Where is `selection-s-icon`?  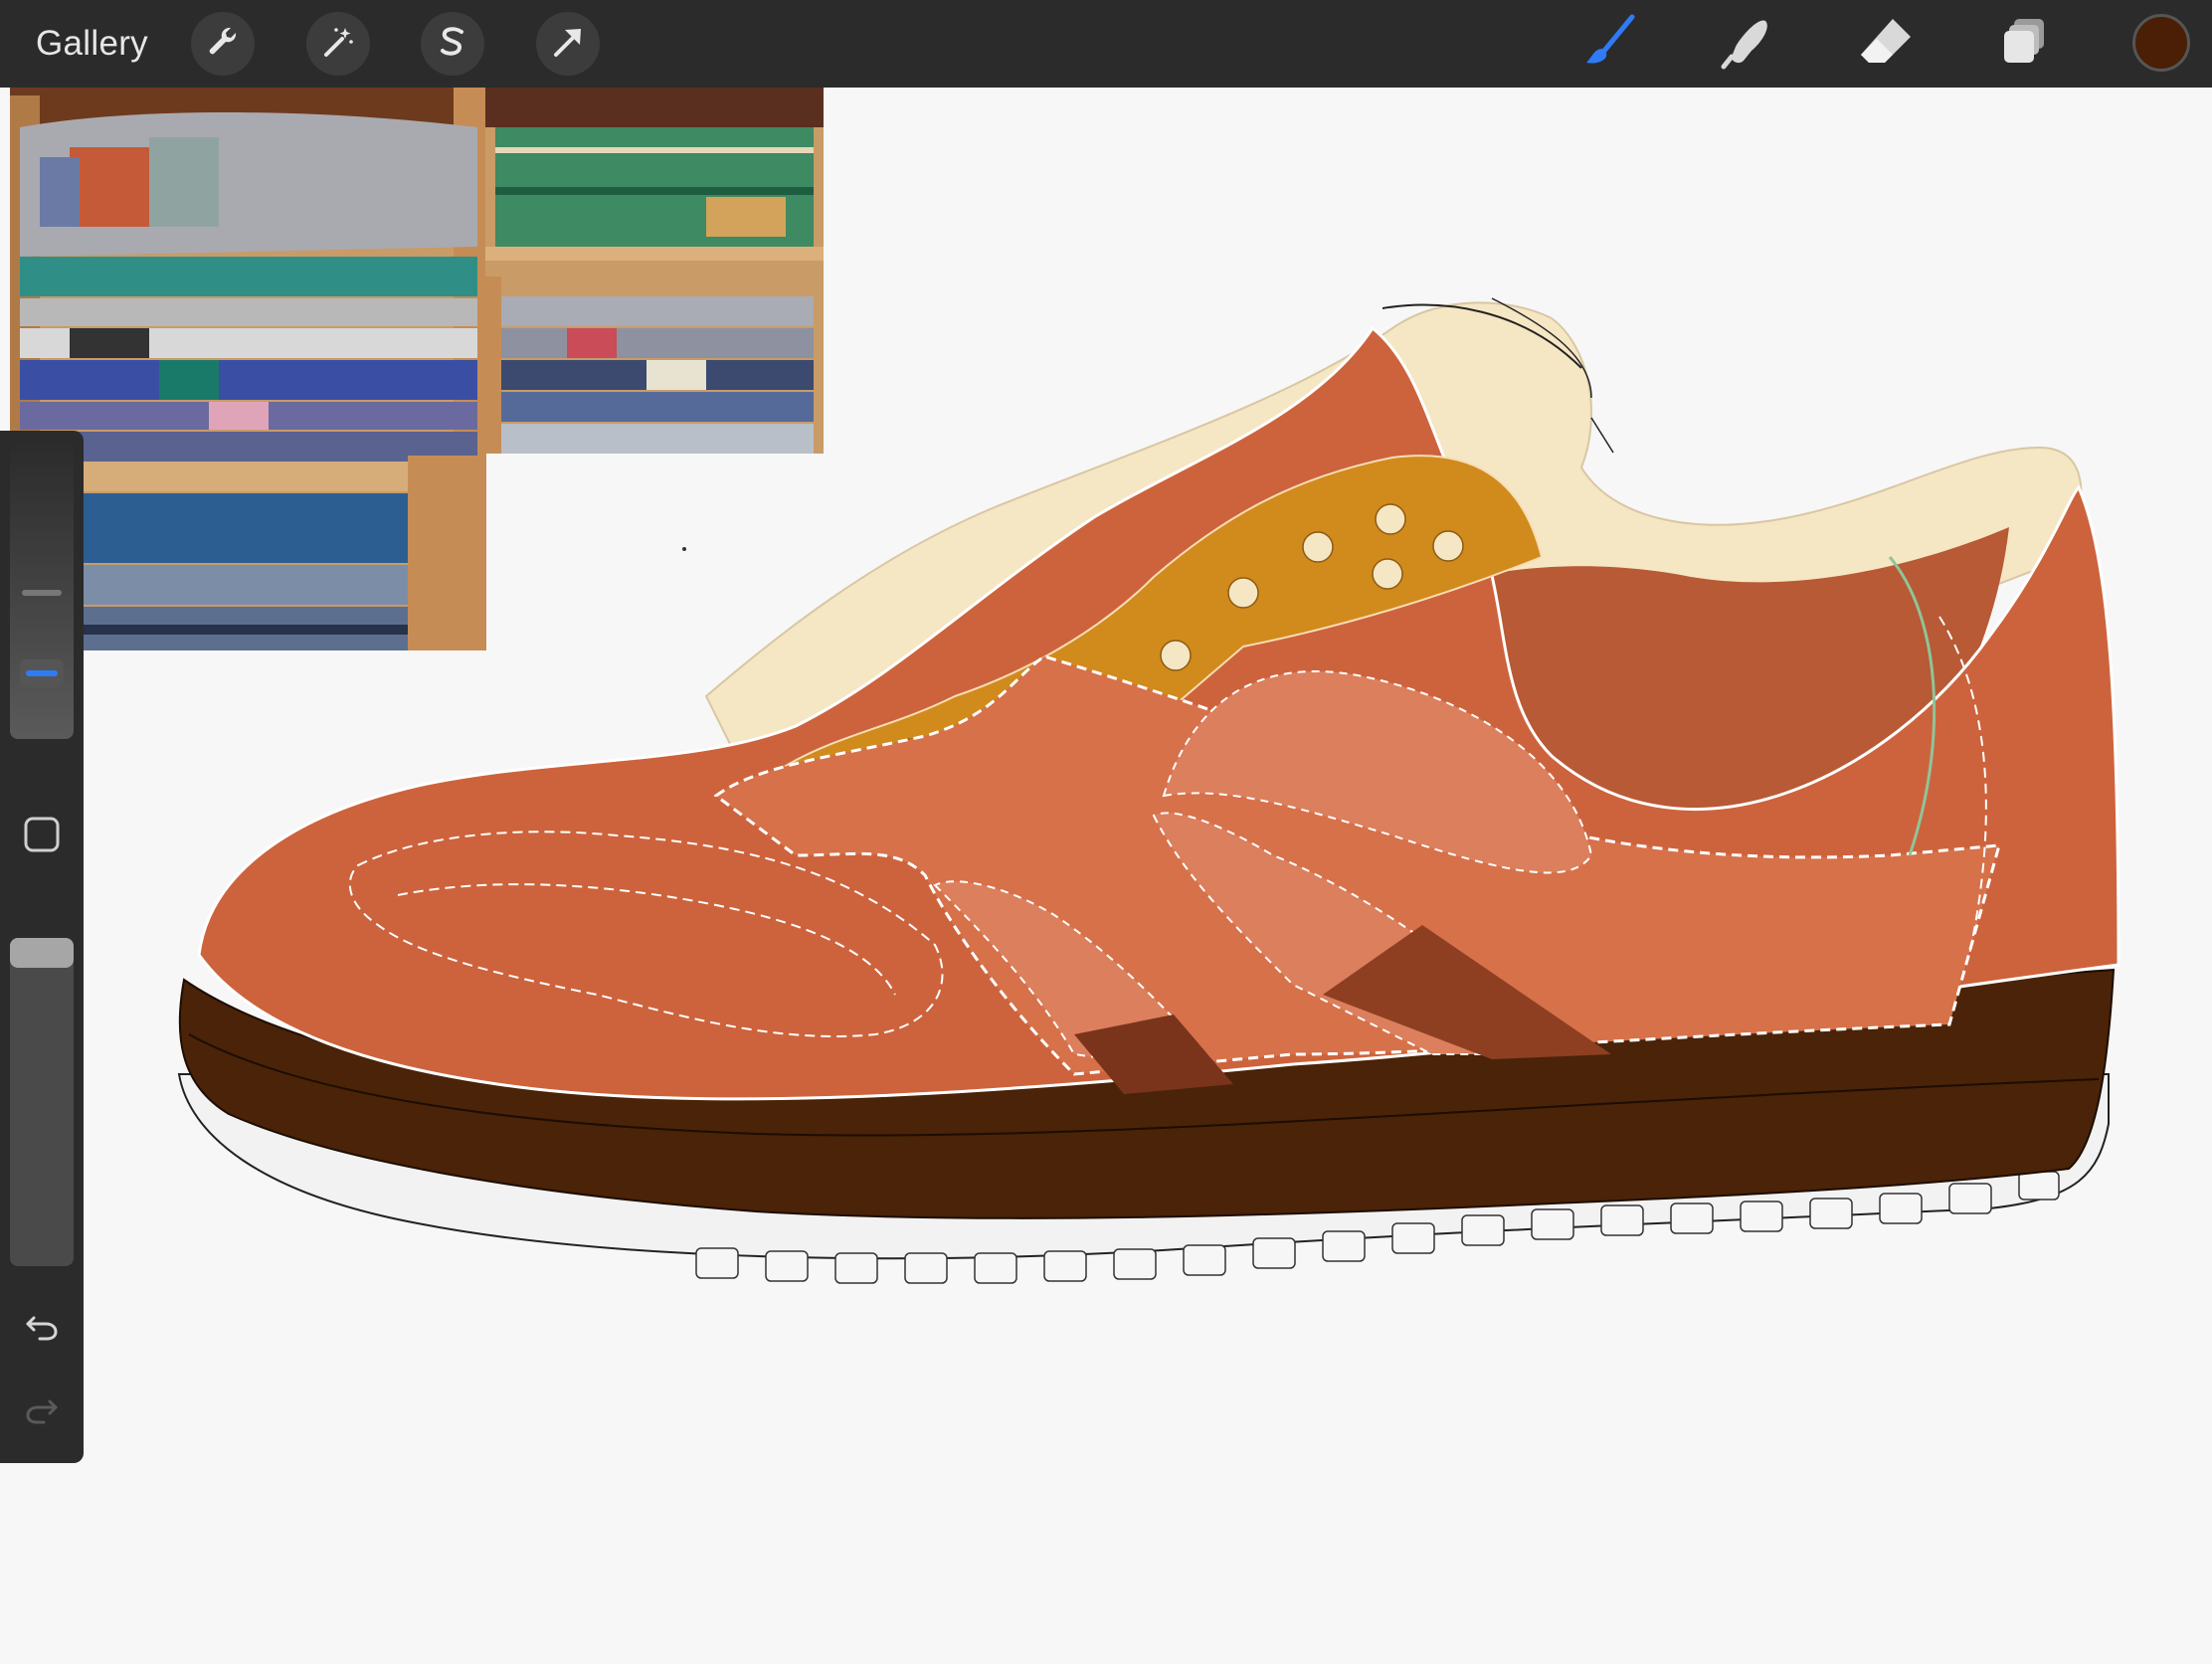
selection-s-icon is located at coordinates (452, 44).